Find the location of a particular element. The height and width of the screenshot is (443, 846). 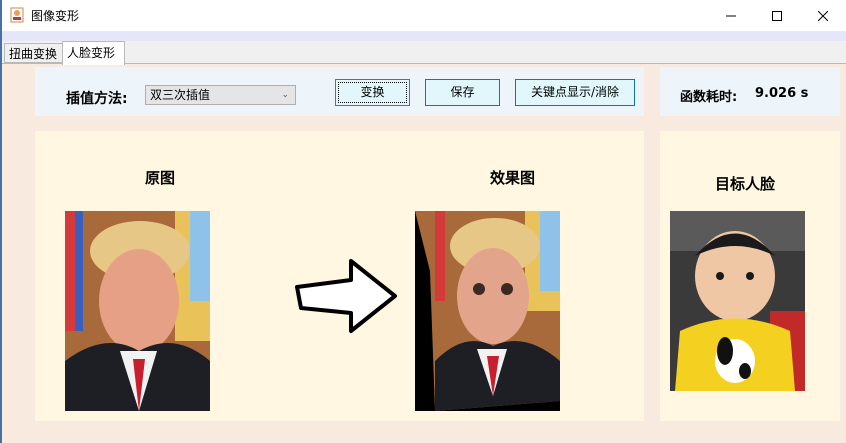

close-icon is located at coordinates (823, 15).